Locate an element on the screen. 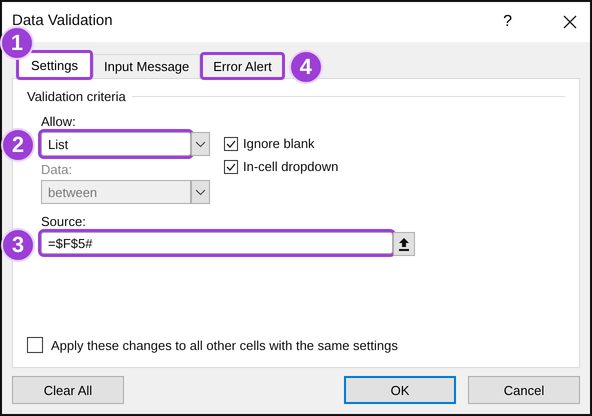  tab: Error Alert is located at coordinates (242, 66).